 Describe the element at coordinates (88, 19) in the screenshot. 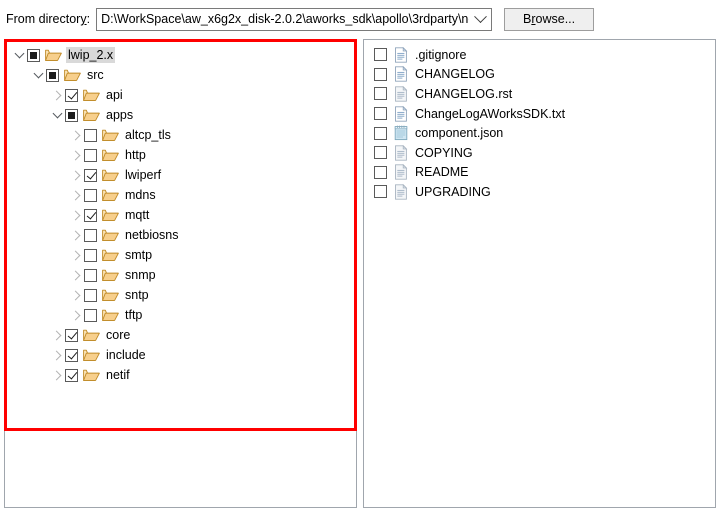

I see `from-directory-colon: :` at that location.